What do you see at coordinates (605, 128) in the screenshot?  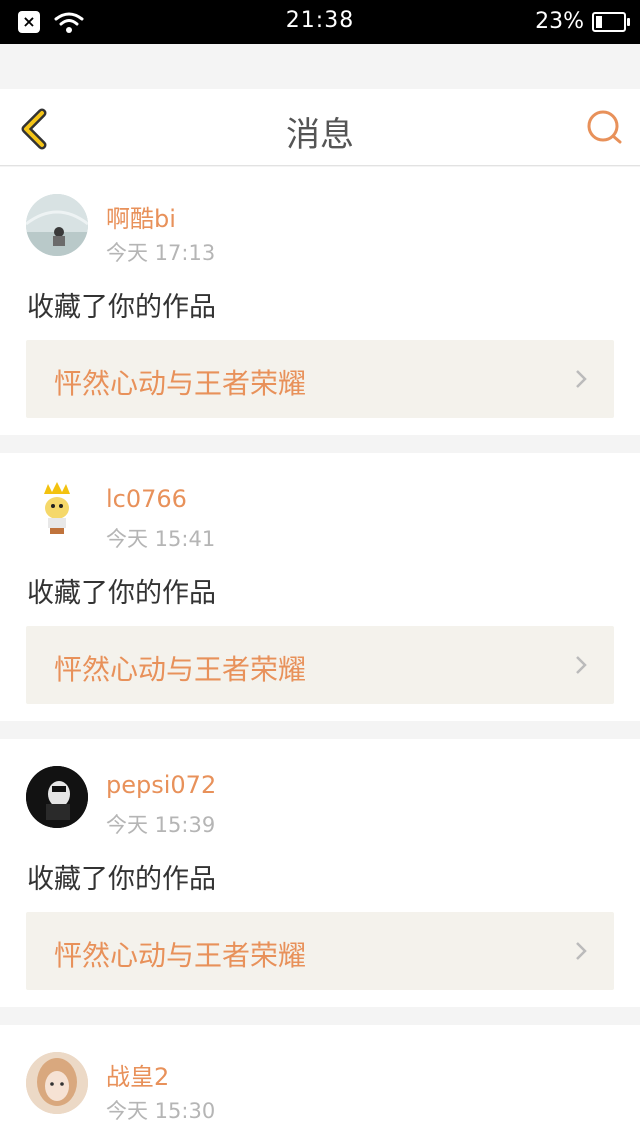 I see `search-icon` at bounding box center [605, 128].